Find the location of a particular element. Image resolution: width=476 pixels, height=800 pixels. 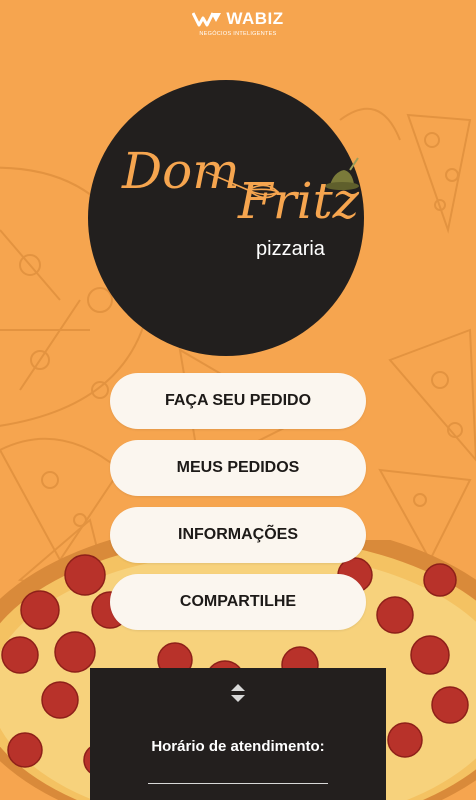

opening-hours-title: Horário de atendimento: is located at coordinates (238, 746).